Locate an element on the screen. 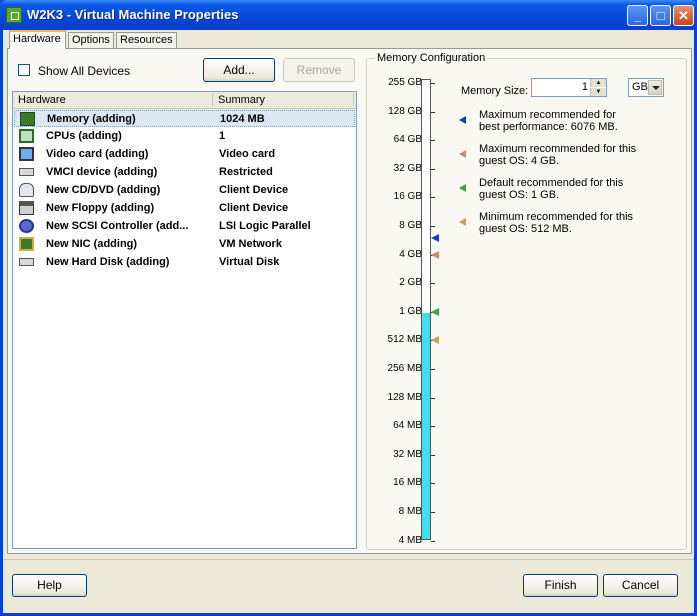 Image resolution: width=697 pixels, height=616 pixels. close-button: ✕ is located at coordinates (683, 15).